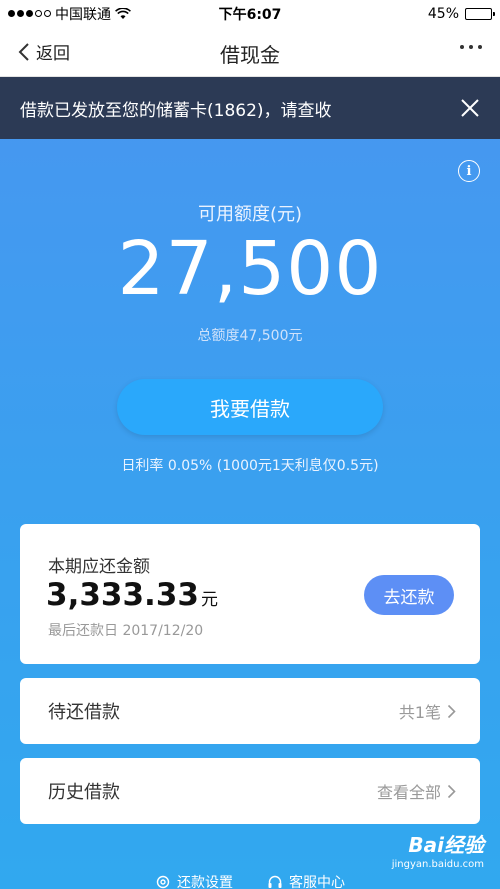  I want to click on pending-loans-row: 待还借款 共1笔, so click(250, 711).